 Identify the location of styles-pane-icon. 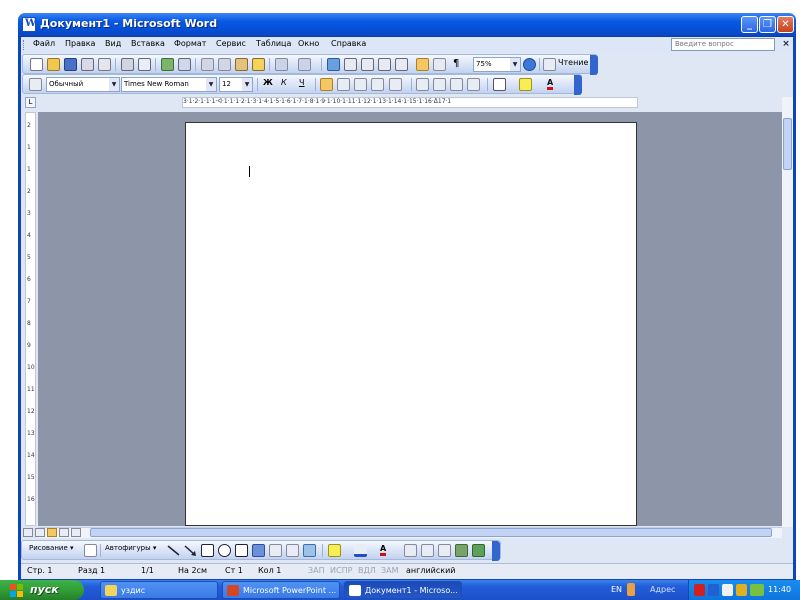
(35, 84).